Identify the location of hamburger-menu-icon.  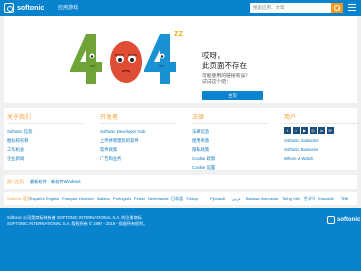
(352, 7).